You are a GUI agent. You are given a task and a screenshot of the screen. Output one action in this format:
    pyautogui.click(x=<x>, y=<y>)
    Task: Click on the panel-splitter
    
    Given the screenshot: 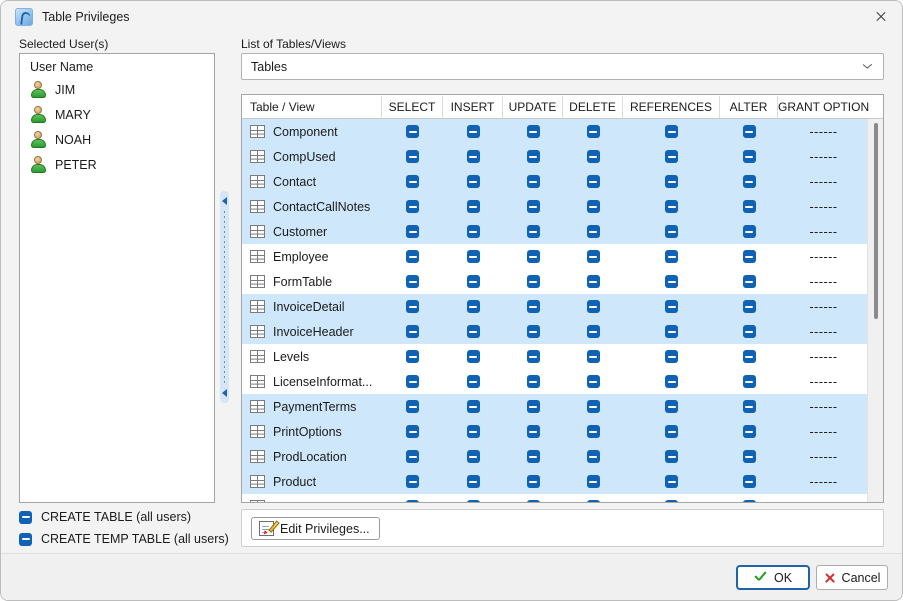 What is the action you would take?
    pyautogui.click(x=224, y=297)
    